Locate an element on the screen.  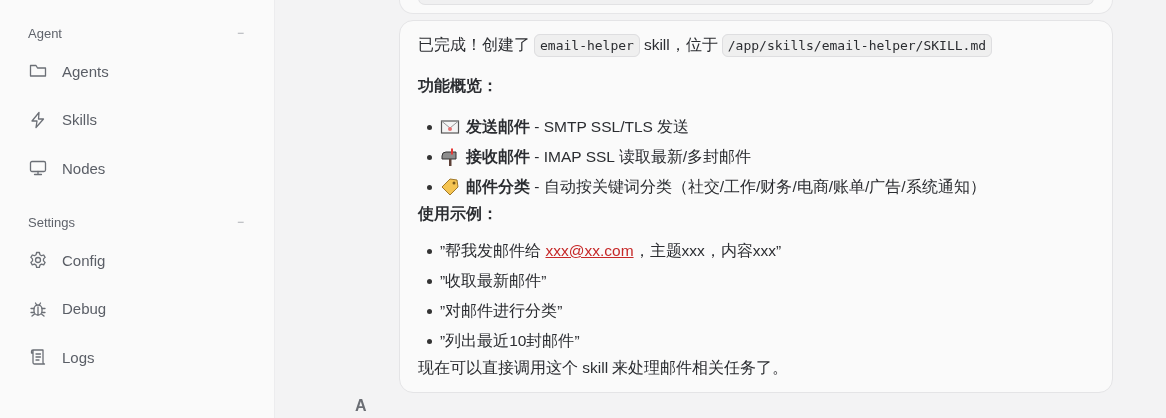
sidebar-item: Logs is located at coordinates (137, 357).